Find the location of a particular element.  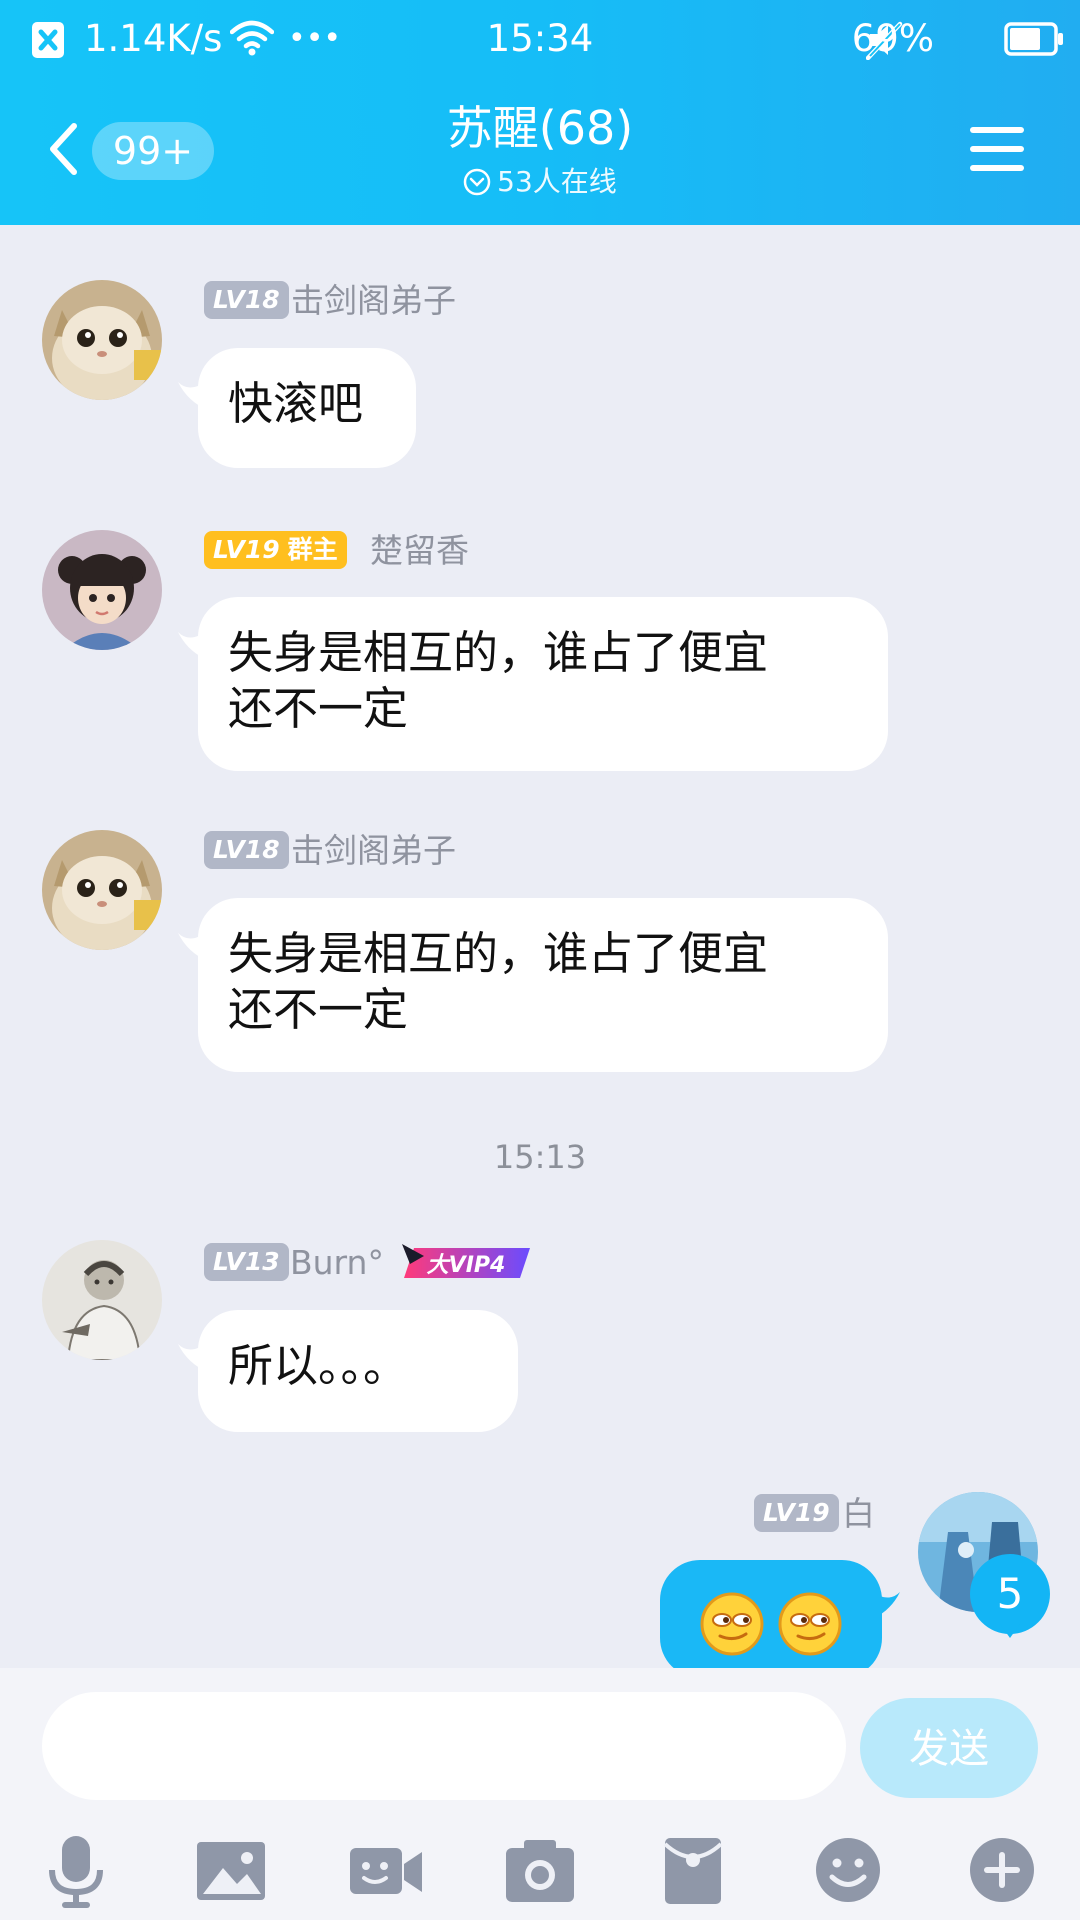

my-name: 白 is located at coordinates (858, 1513).